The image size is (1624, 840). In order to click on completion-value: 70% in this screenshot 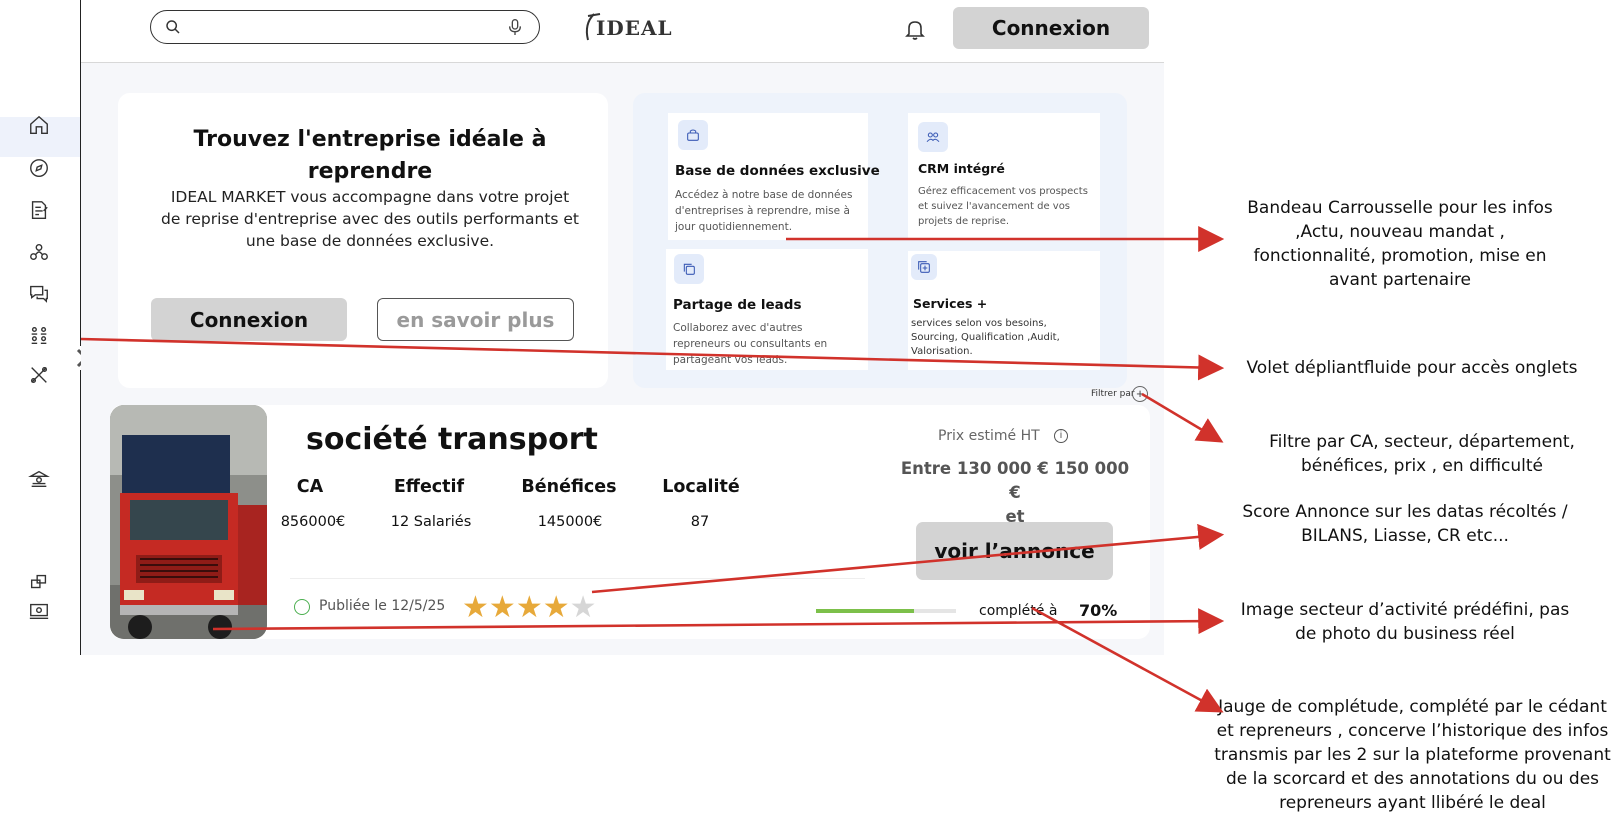, I will do `click(1098, 610)`.